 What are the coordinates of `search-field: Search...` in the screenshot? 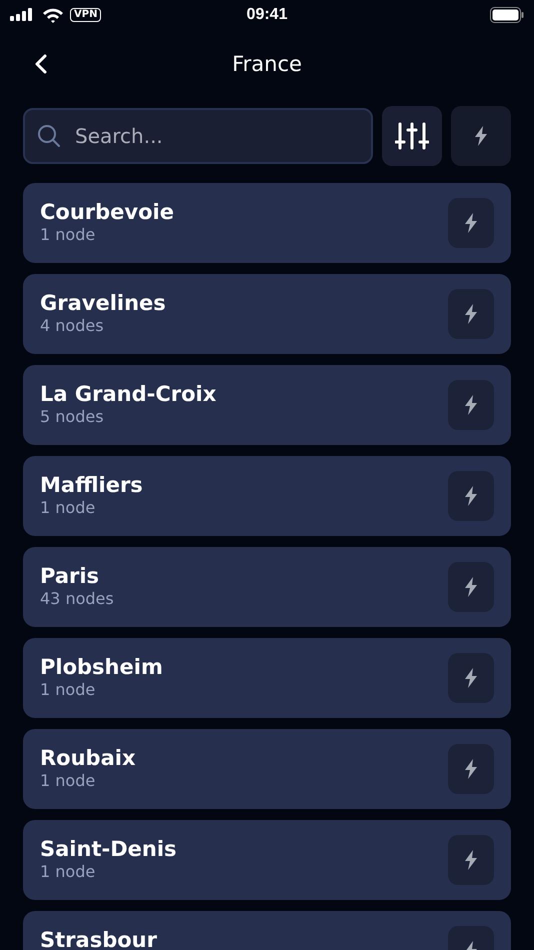 It's located at (198, 136).